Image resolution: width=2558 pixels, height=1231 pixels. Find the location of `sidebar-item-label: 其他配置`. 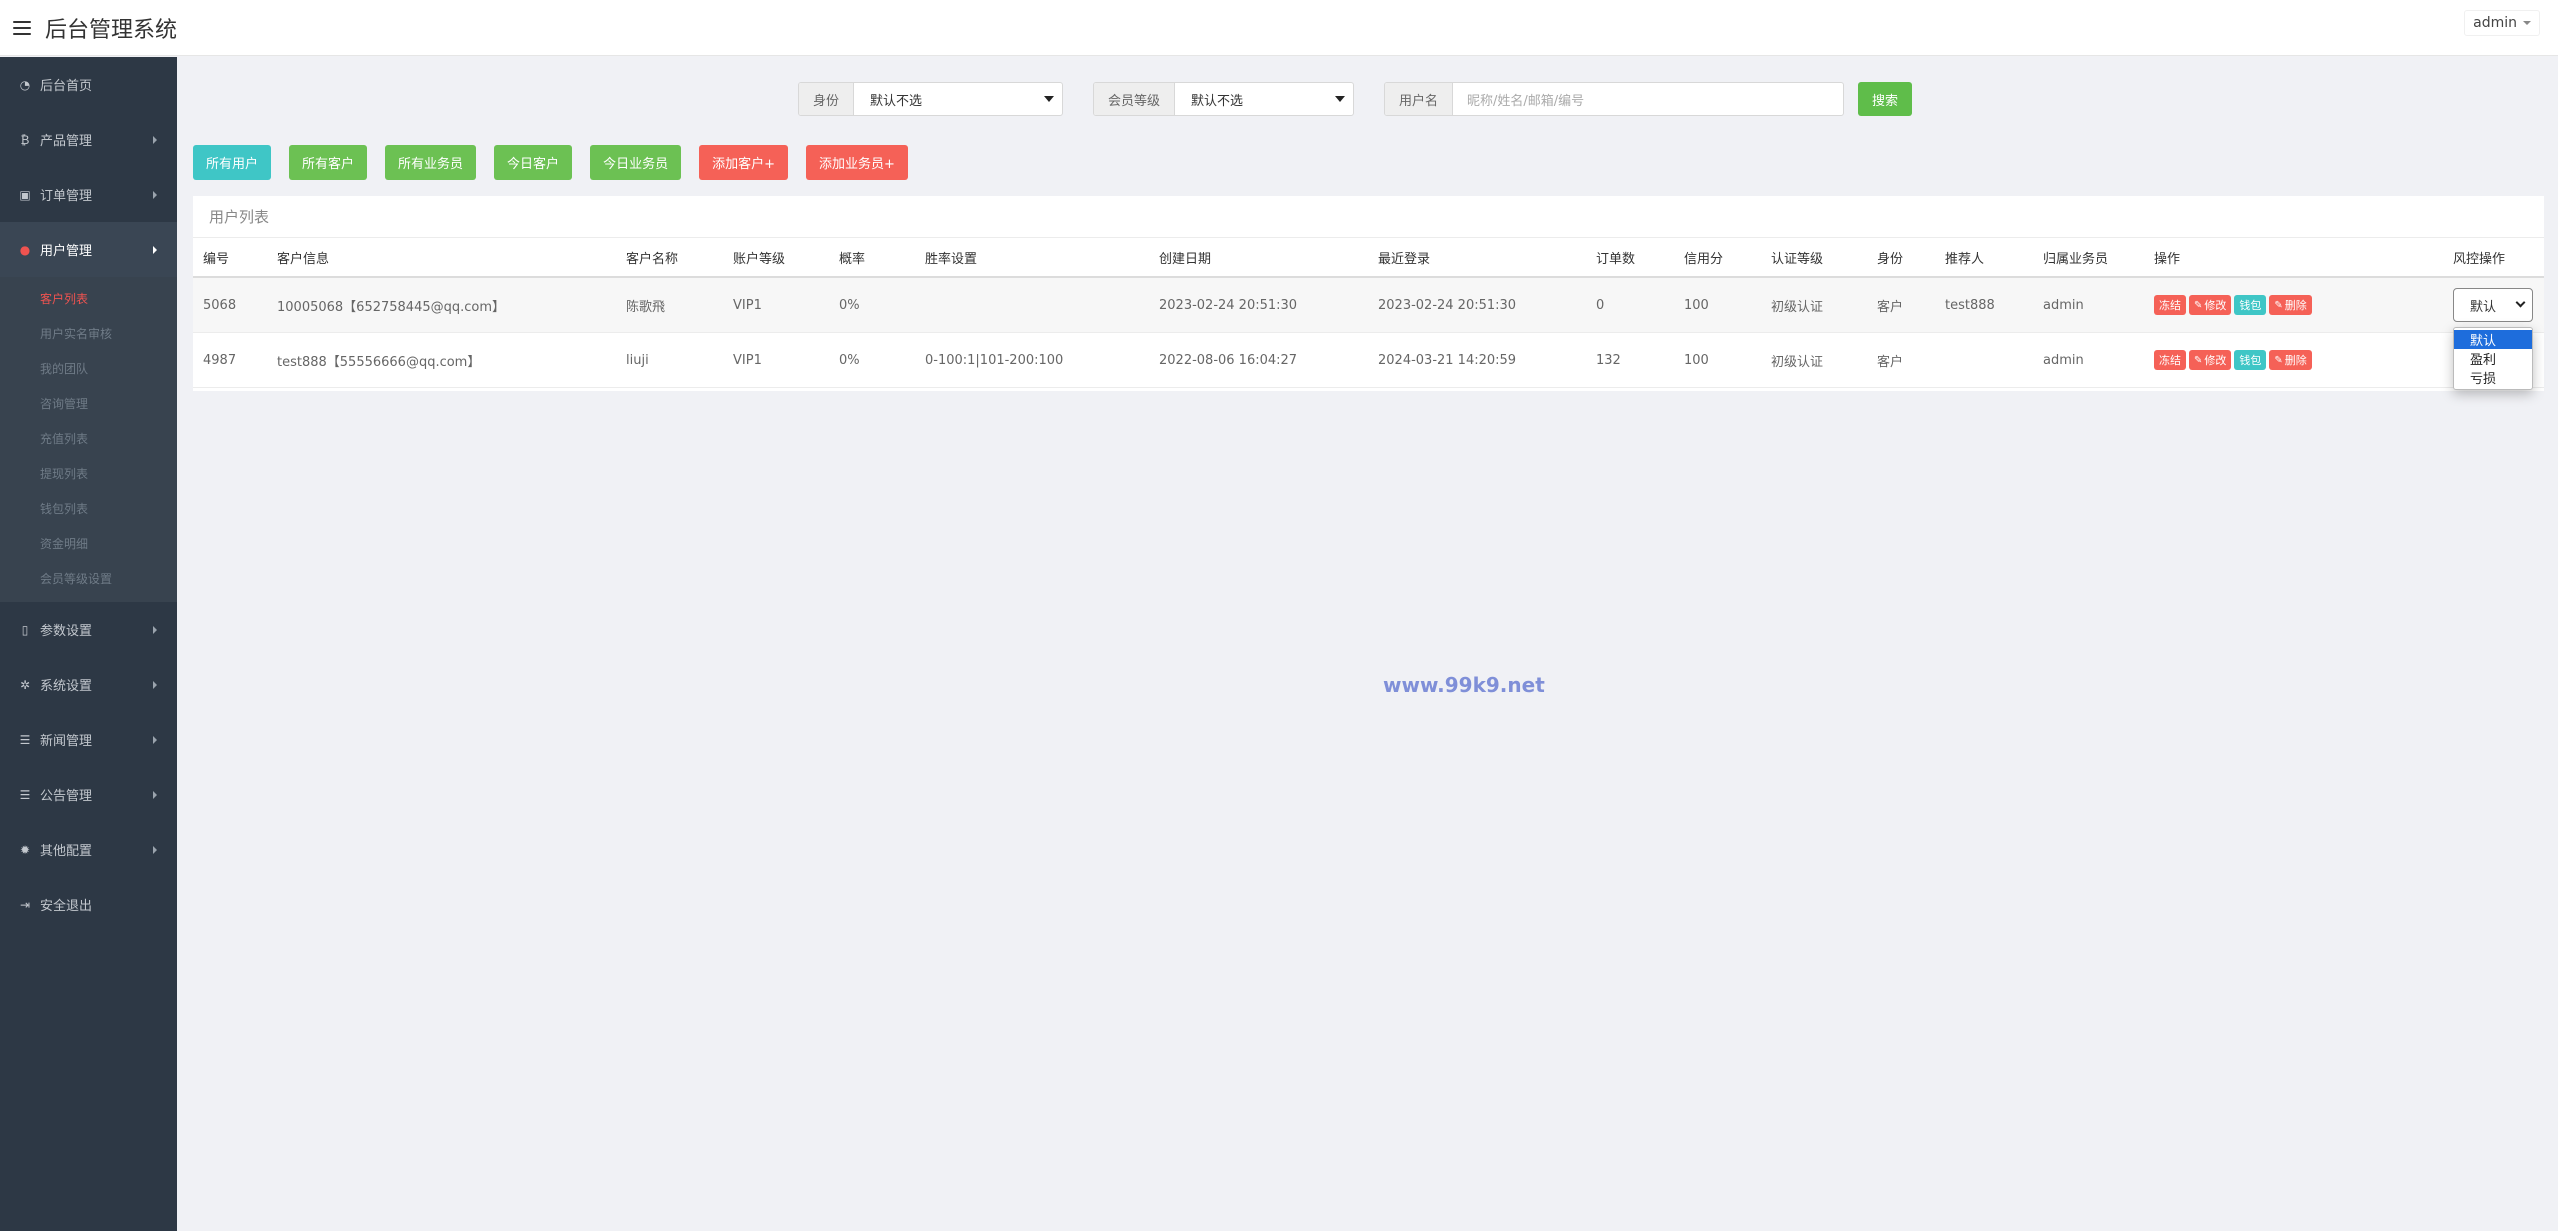

sidebar-item-label: 其他配置 is located at coordinates (66, 851).